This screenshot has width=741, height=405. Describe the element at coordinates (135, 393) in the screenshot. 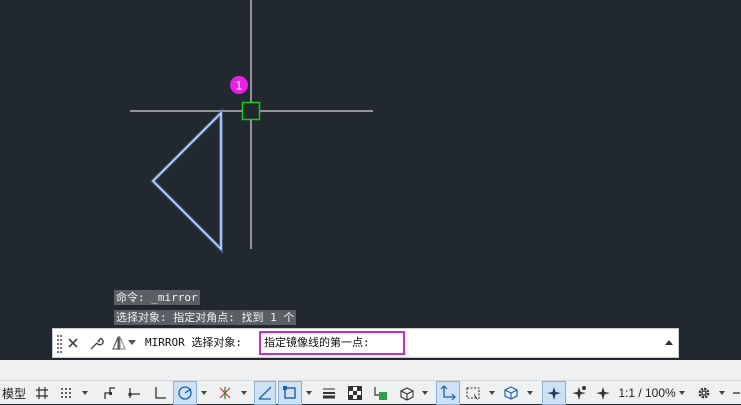

I see `dynamic-ucs-icon` at that location.